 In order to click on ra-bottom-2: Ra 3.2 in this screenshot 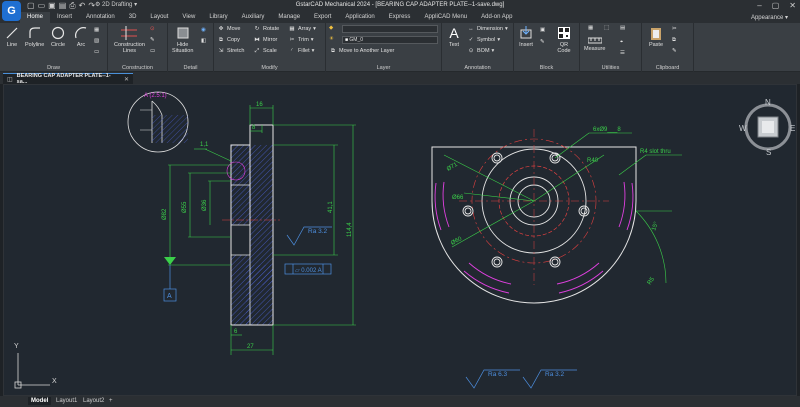, I will do `click(555, 374)`.